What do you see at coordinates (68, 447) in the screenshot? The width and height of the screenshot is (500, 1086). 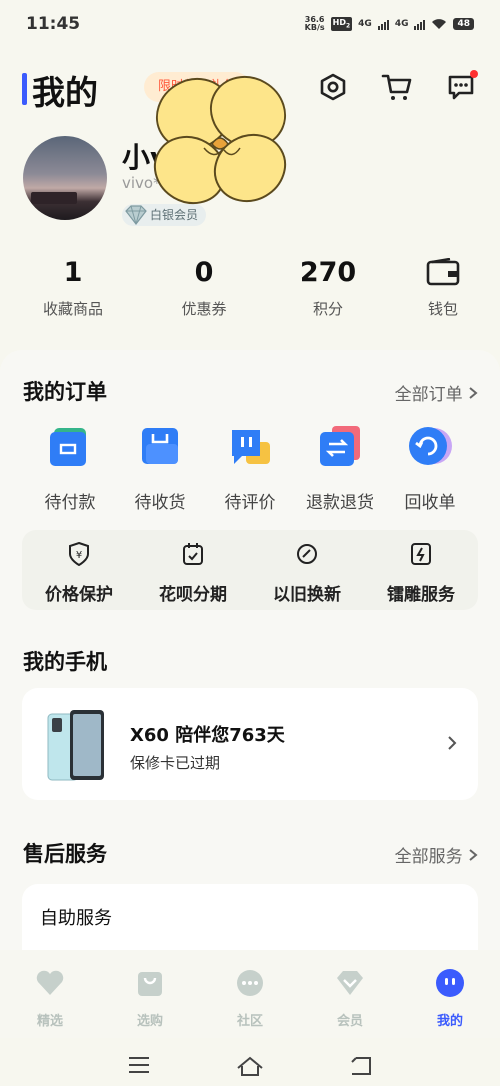 I see `pending-payment-icon` at bounding box center [68, 447].